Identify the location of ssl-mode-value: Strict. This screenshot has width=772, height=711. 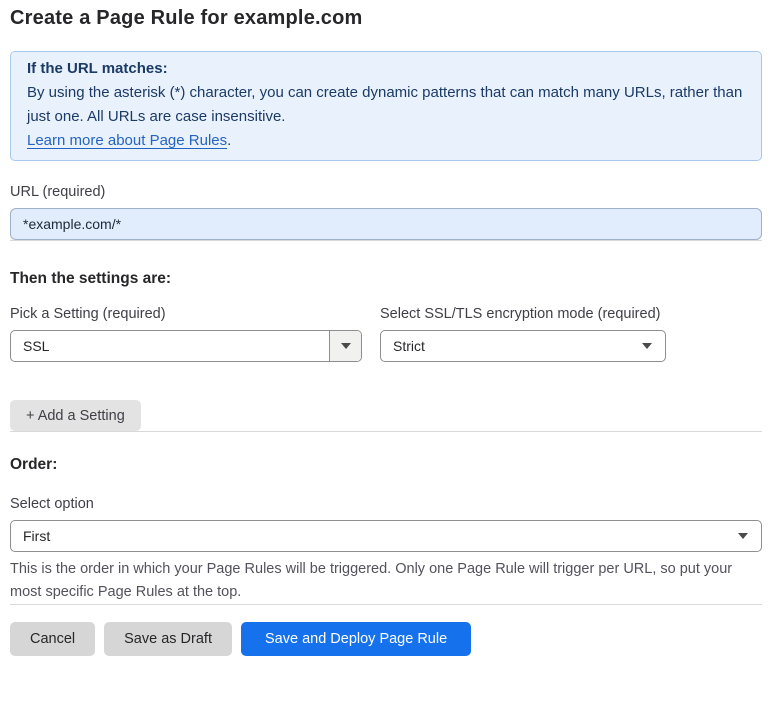
(409, 346).